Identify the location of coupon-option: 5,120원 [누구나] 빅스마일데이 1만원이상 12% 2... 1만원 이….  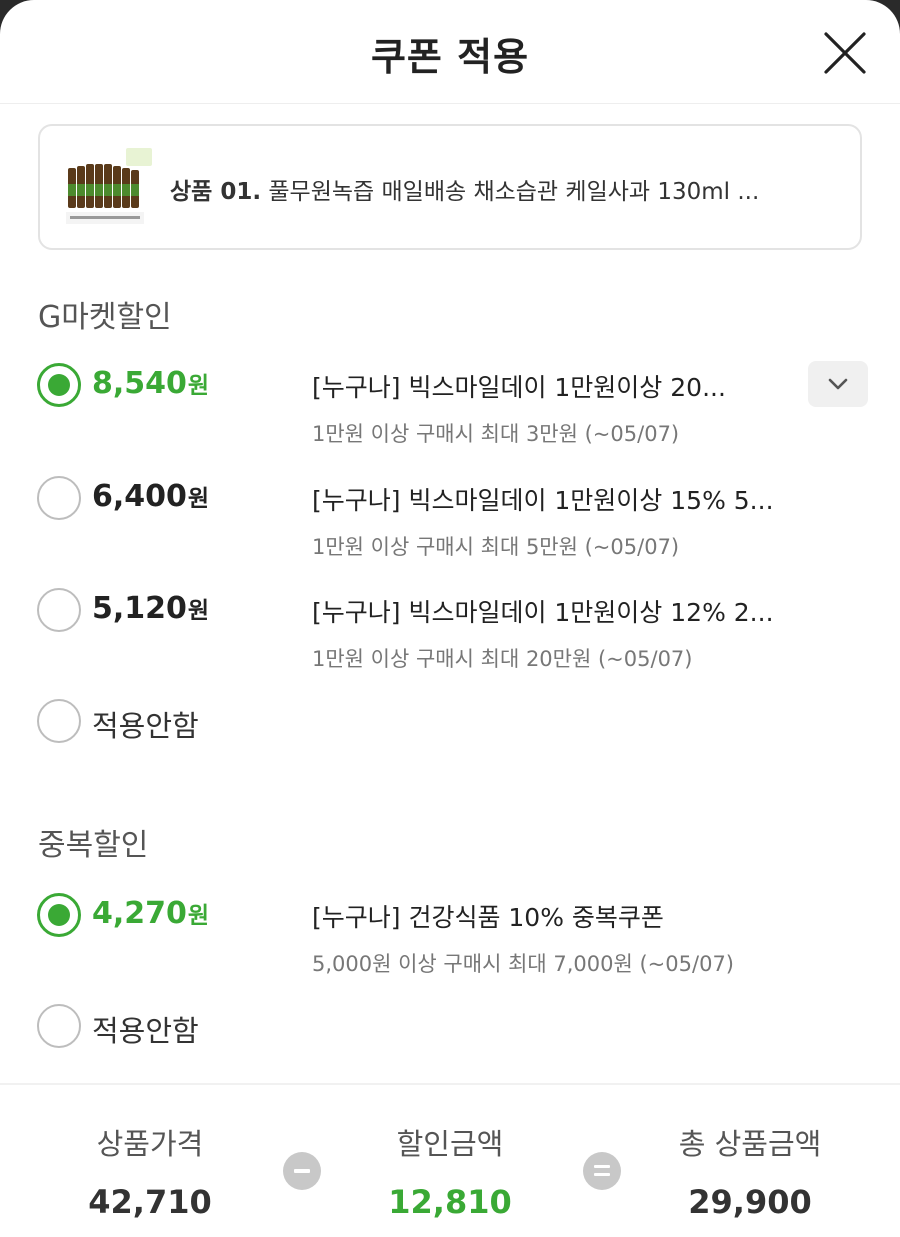
(450, 623).